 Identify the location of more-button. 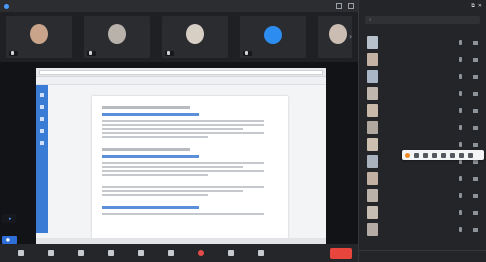
(261, 253).